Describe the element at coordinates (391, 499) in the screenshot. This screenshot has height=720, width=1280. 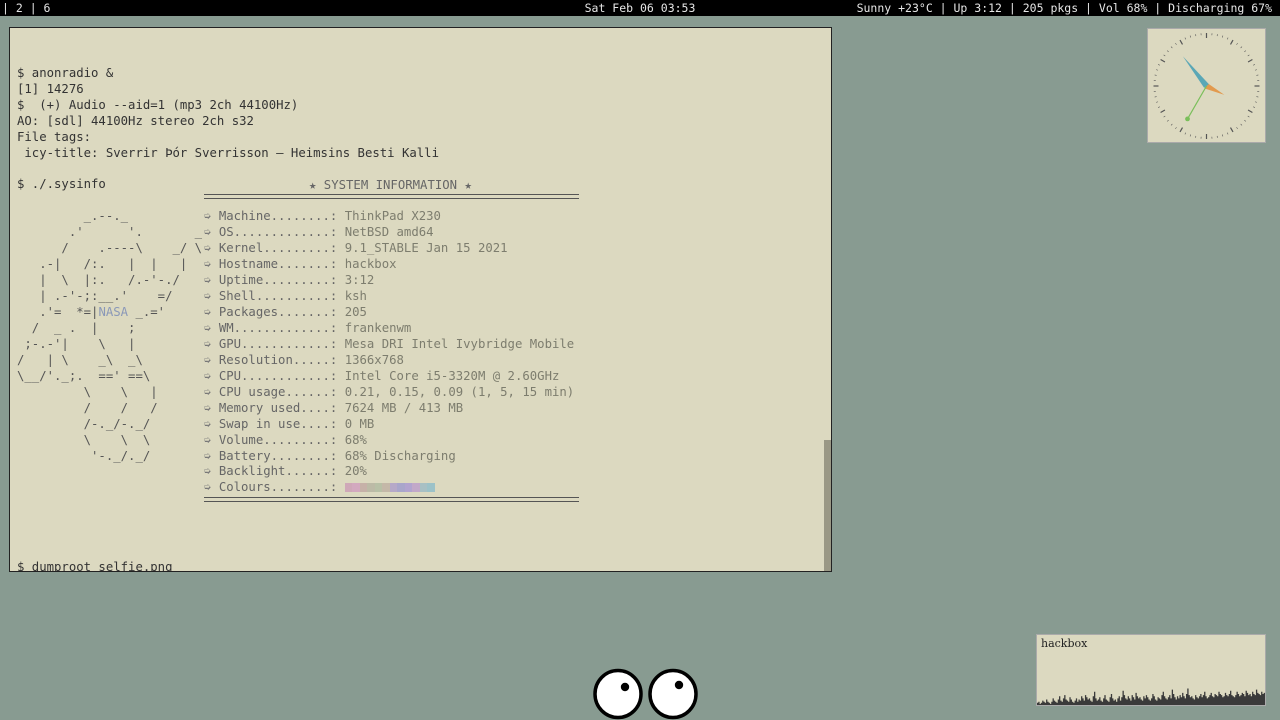
I see `sysinfo-separator-bottom` at that location.